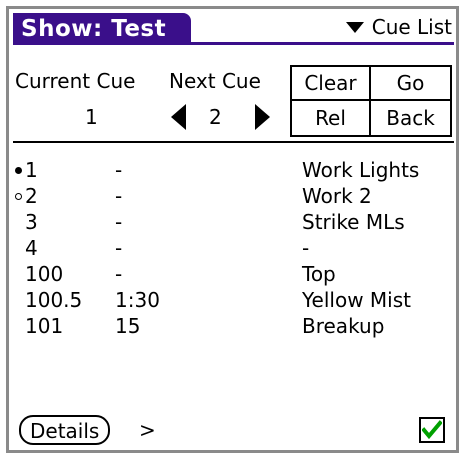 The height and width of the screenshot is (461, 469). Describe the element at coordinates (357, 300) in the screenshot. I see `cue-label: Yellow Mist` at that location.